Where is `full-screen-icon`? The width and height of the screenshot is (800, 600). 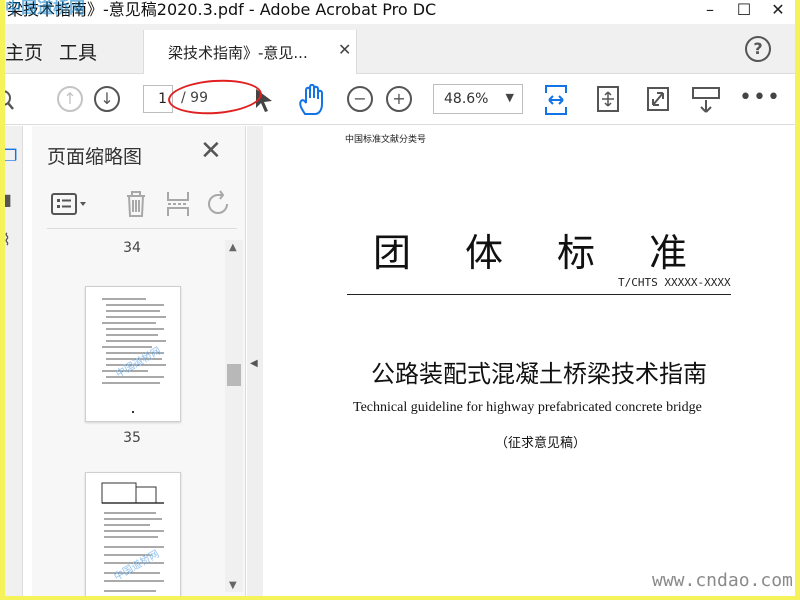 full-screen-icon is located at coordinates (658, 99).